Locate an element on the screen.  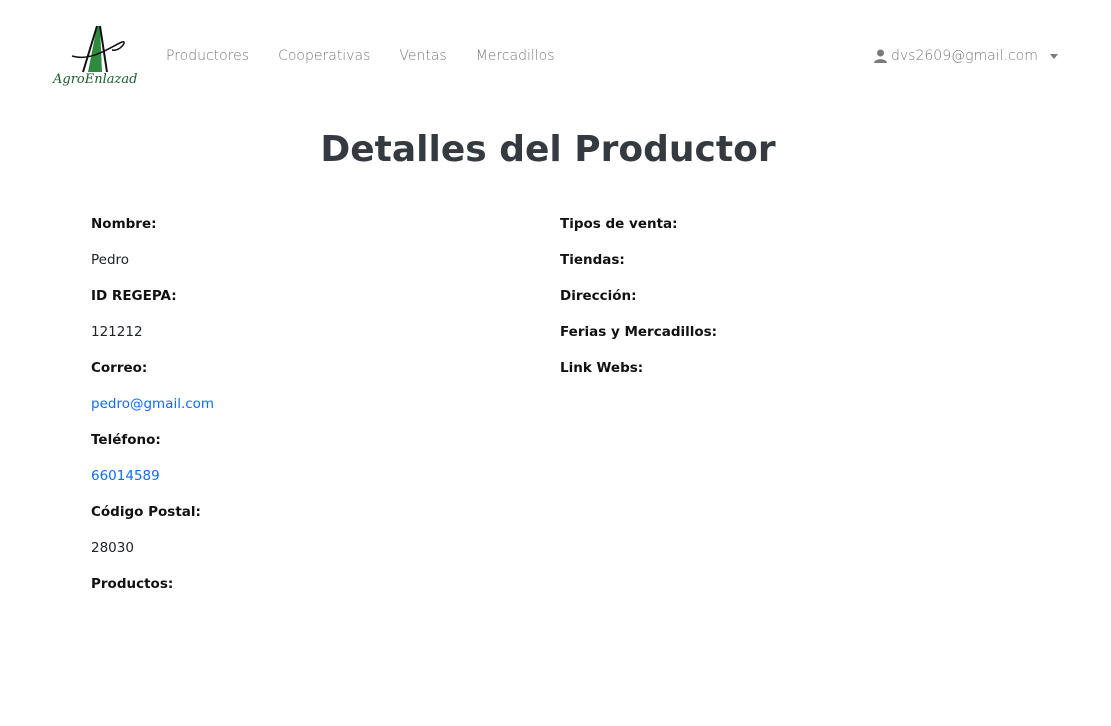
chevron-down-icon is located at coordinates (1053, 56).